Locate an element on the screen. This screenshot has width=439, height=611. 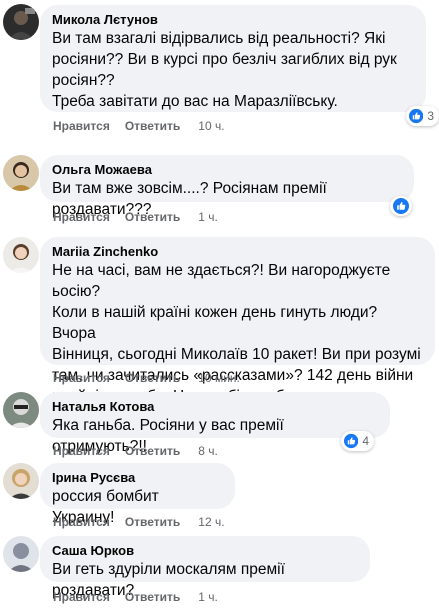
reaction-summary is located at coordinates (401, 206).